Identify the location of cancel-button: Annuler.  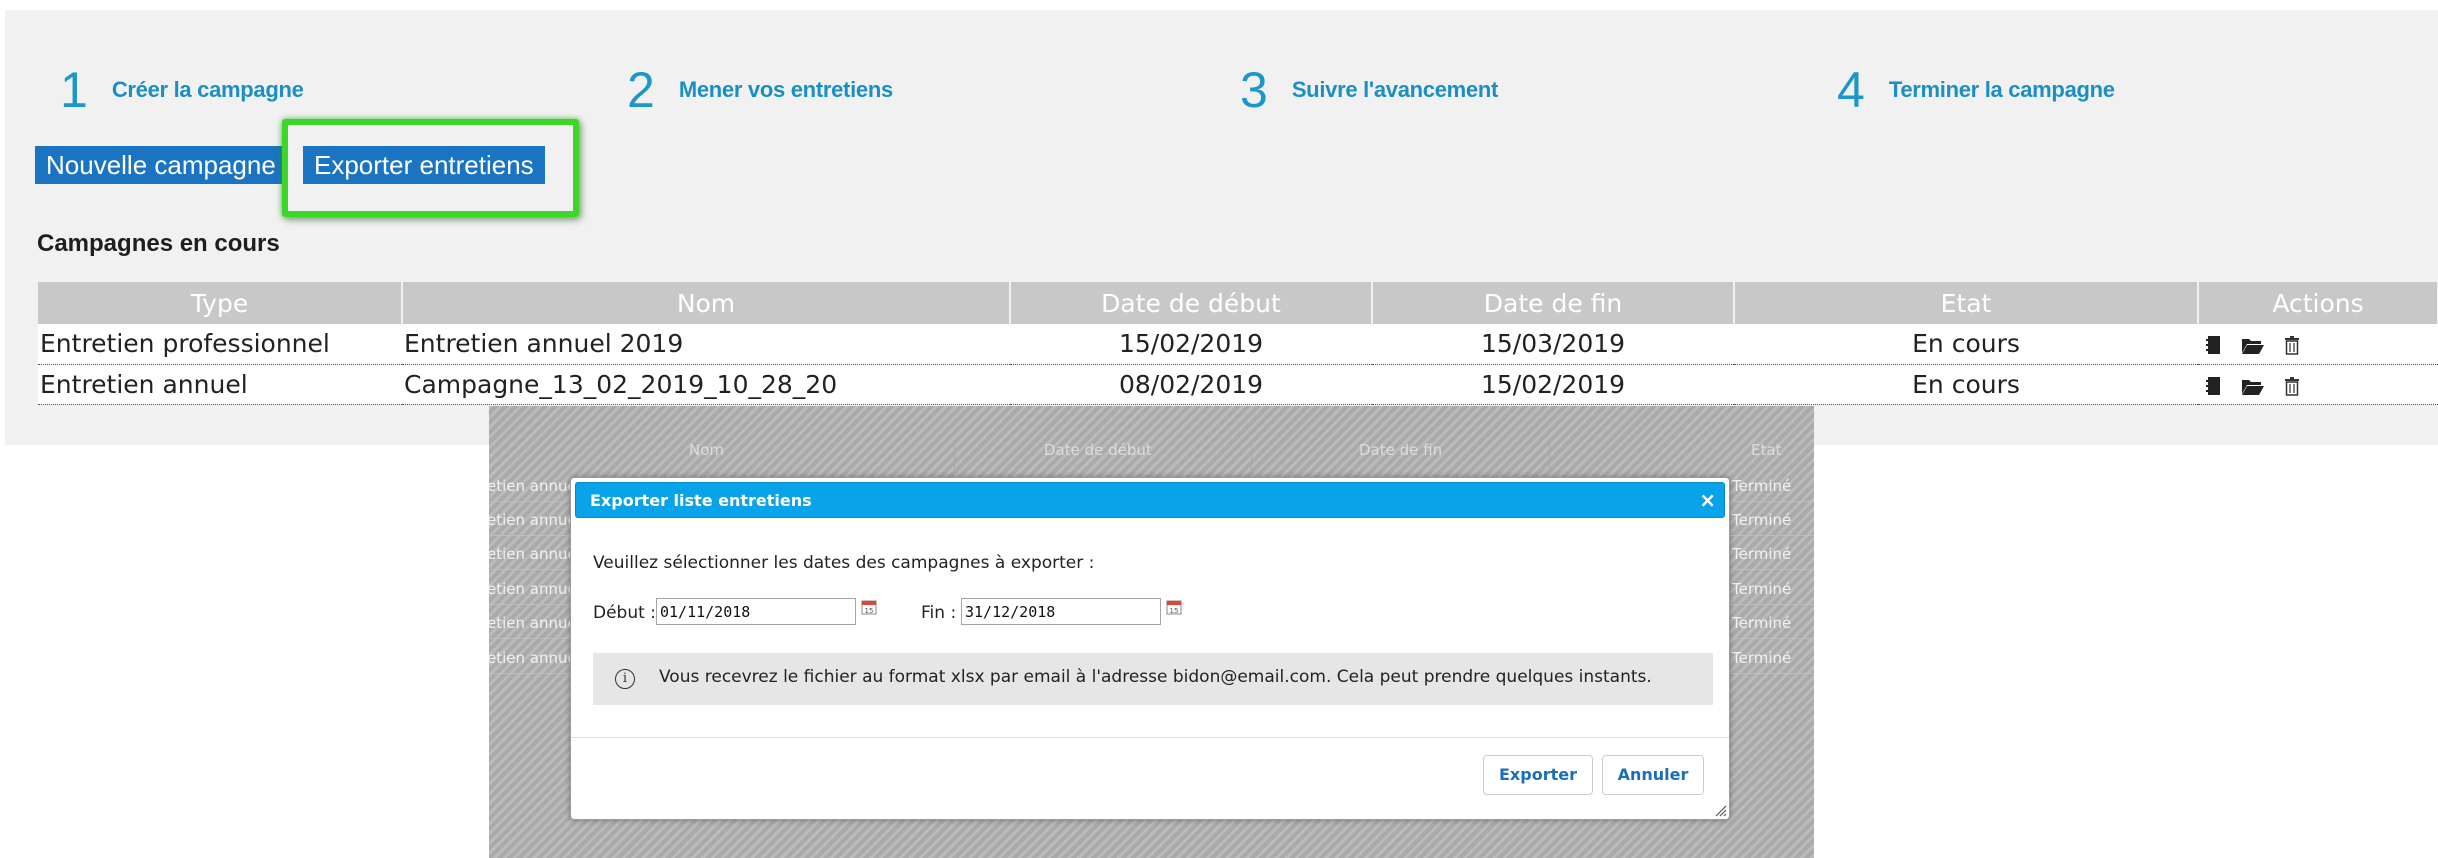
(1653, 775).